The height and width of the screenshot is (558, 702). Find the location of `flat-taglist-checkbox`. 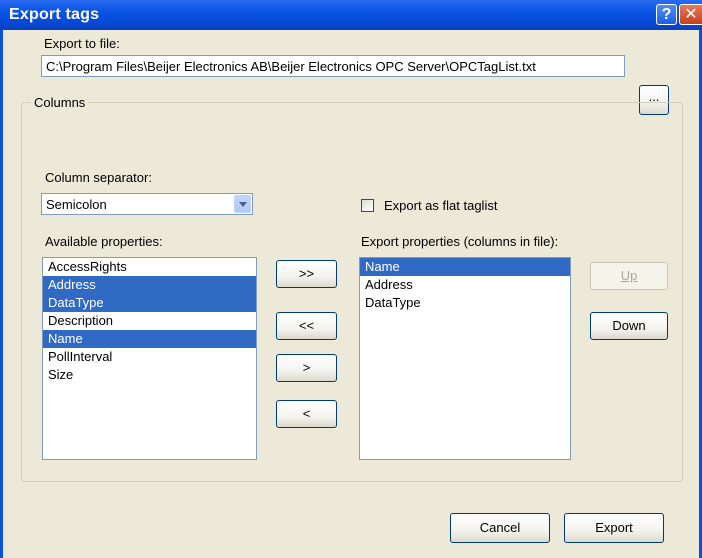

flat-taglist-checkbox is located at coordinates (367, 205).